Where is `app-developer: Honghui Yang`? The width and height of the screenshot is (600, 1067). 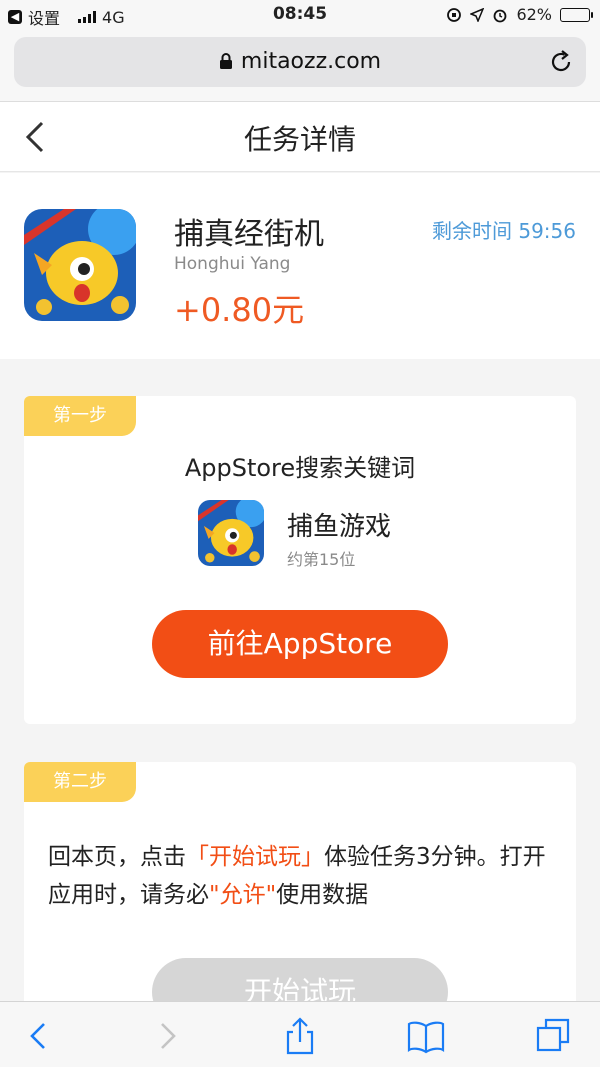 app-developer: Honghui Yang is located at coordinates (232, 264).